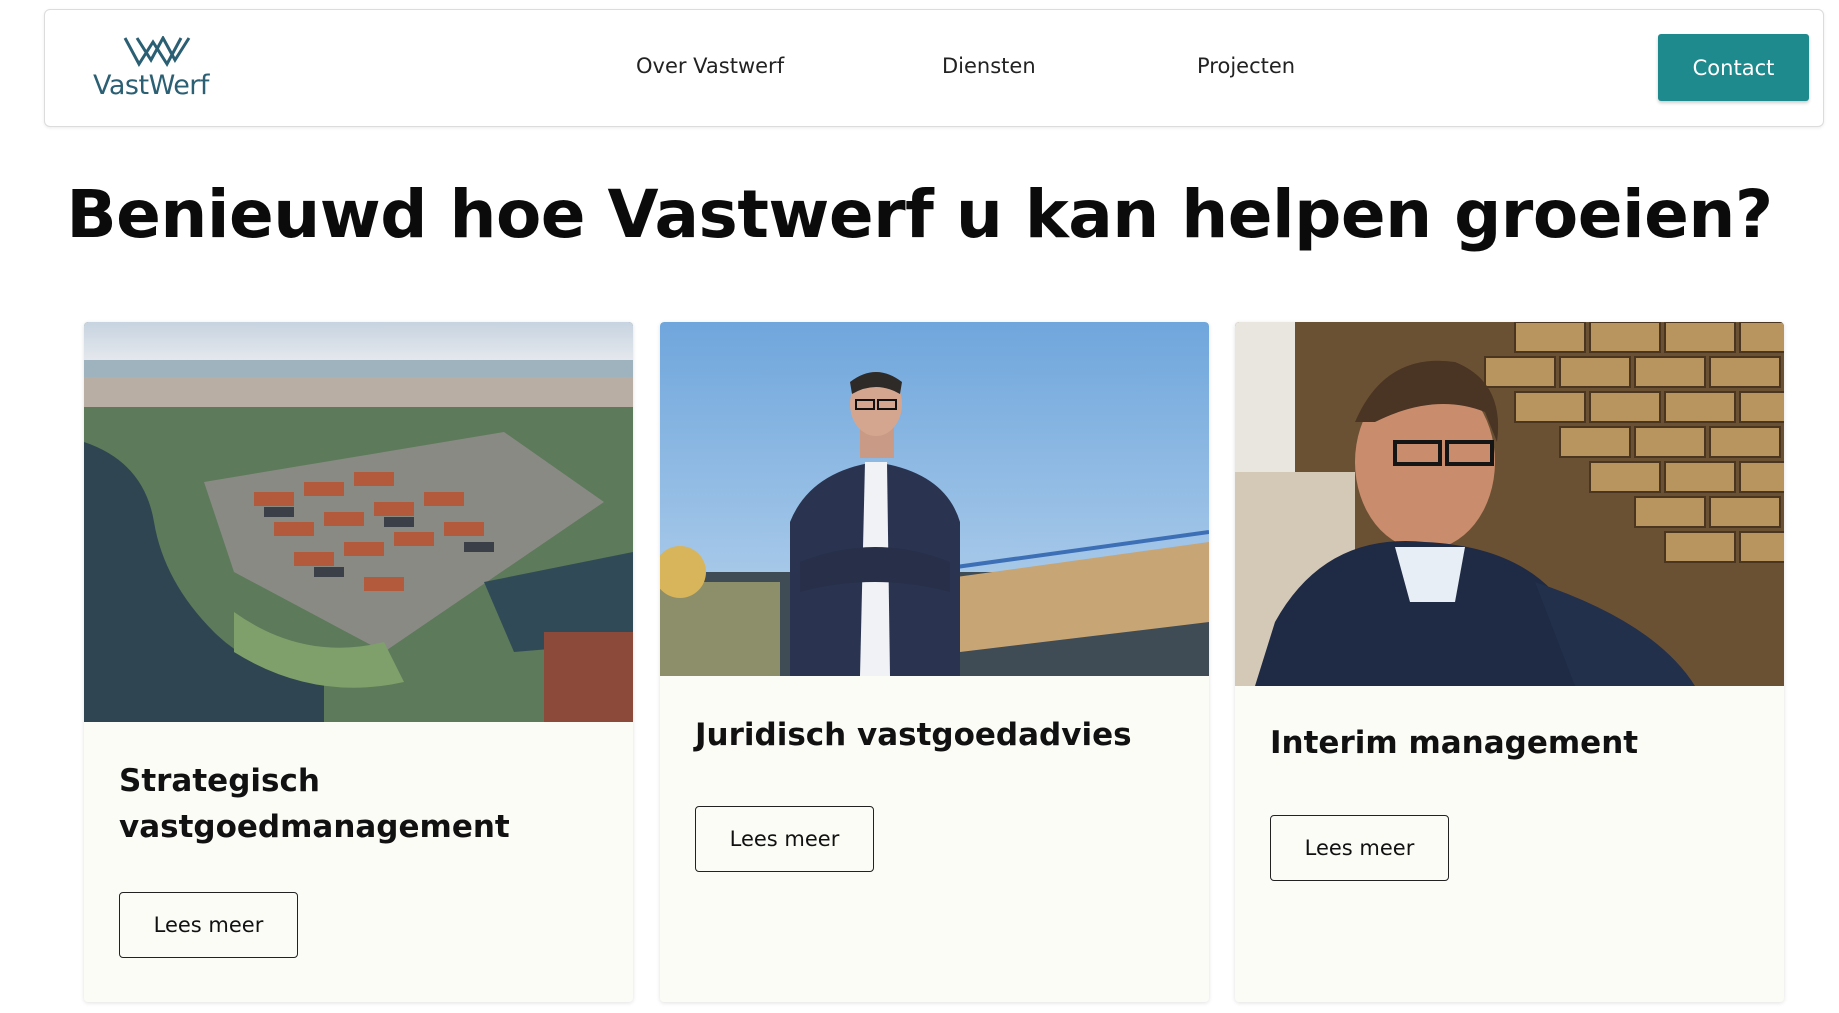 This screenshot has width=1839, height=1013. What do you see at coordinates (913, 735) in the screenshot?
I see `card-title: Juridisch vastgoedadvies` at bounding box center [913, 735].